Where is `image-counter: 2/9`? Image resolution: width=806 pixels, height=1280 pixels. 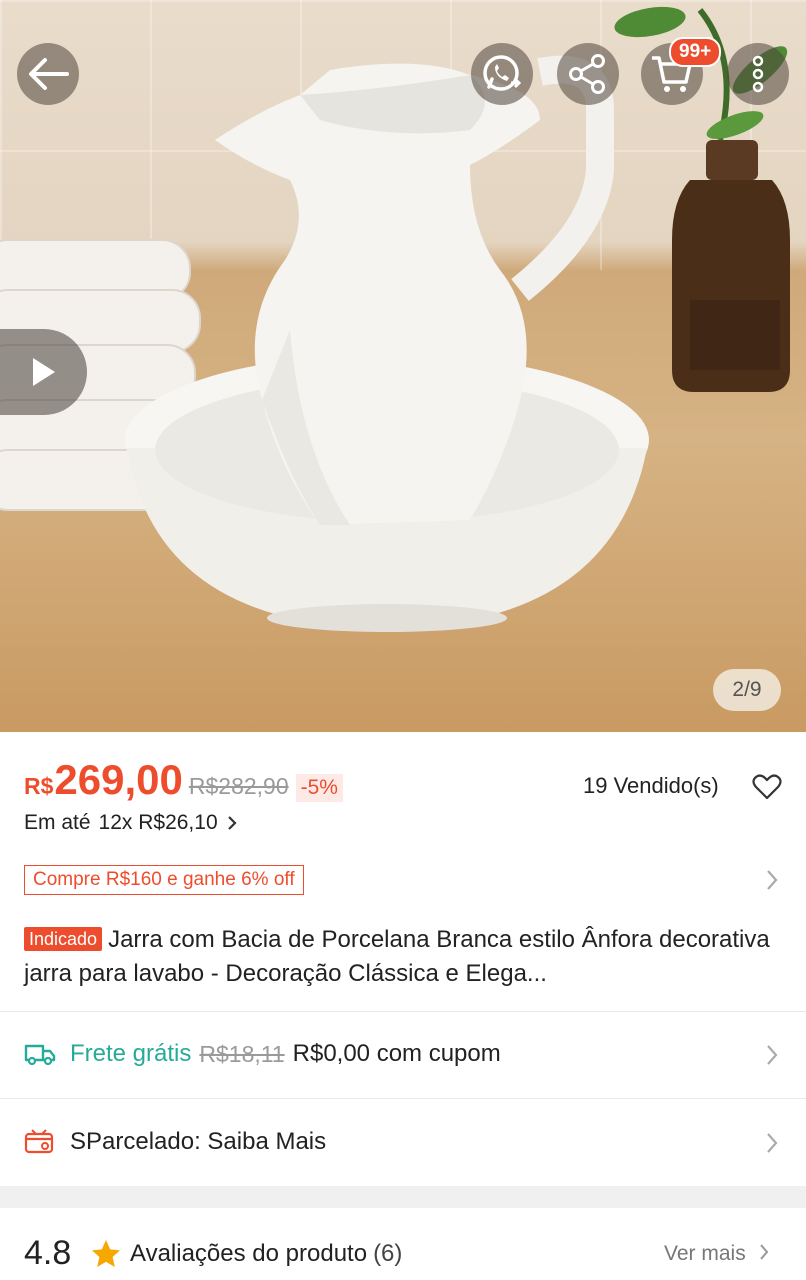 image-counter: 2/9 is located at coordinates (747, 690).